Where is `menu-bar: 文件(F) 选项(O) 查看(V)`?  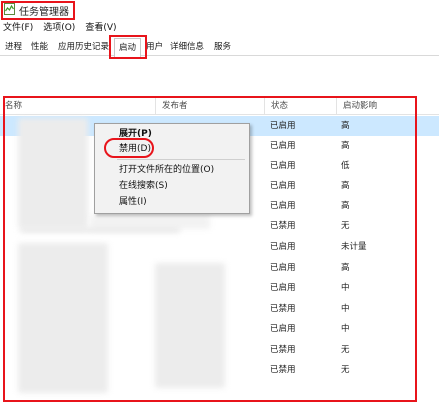
menu-bar: 文件(F) 选项(O) 查看(V) is located at coordinates (62, 28).